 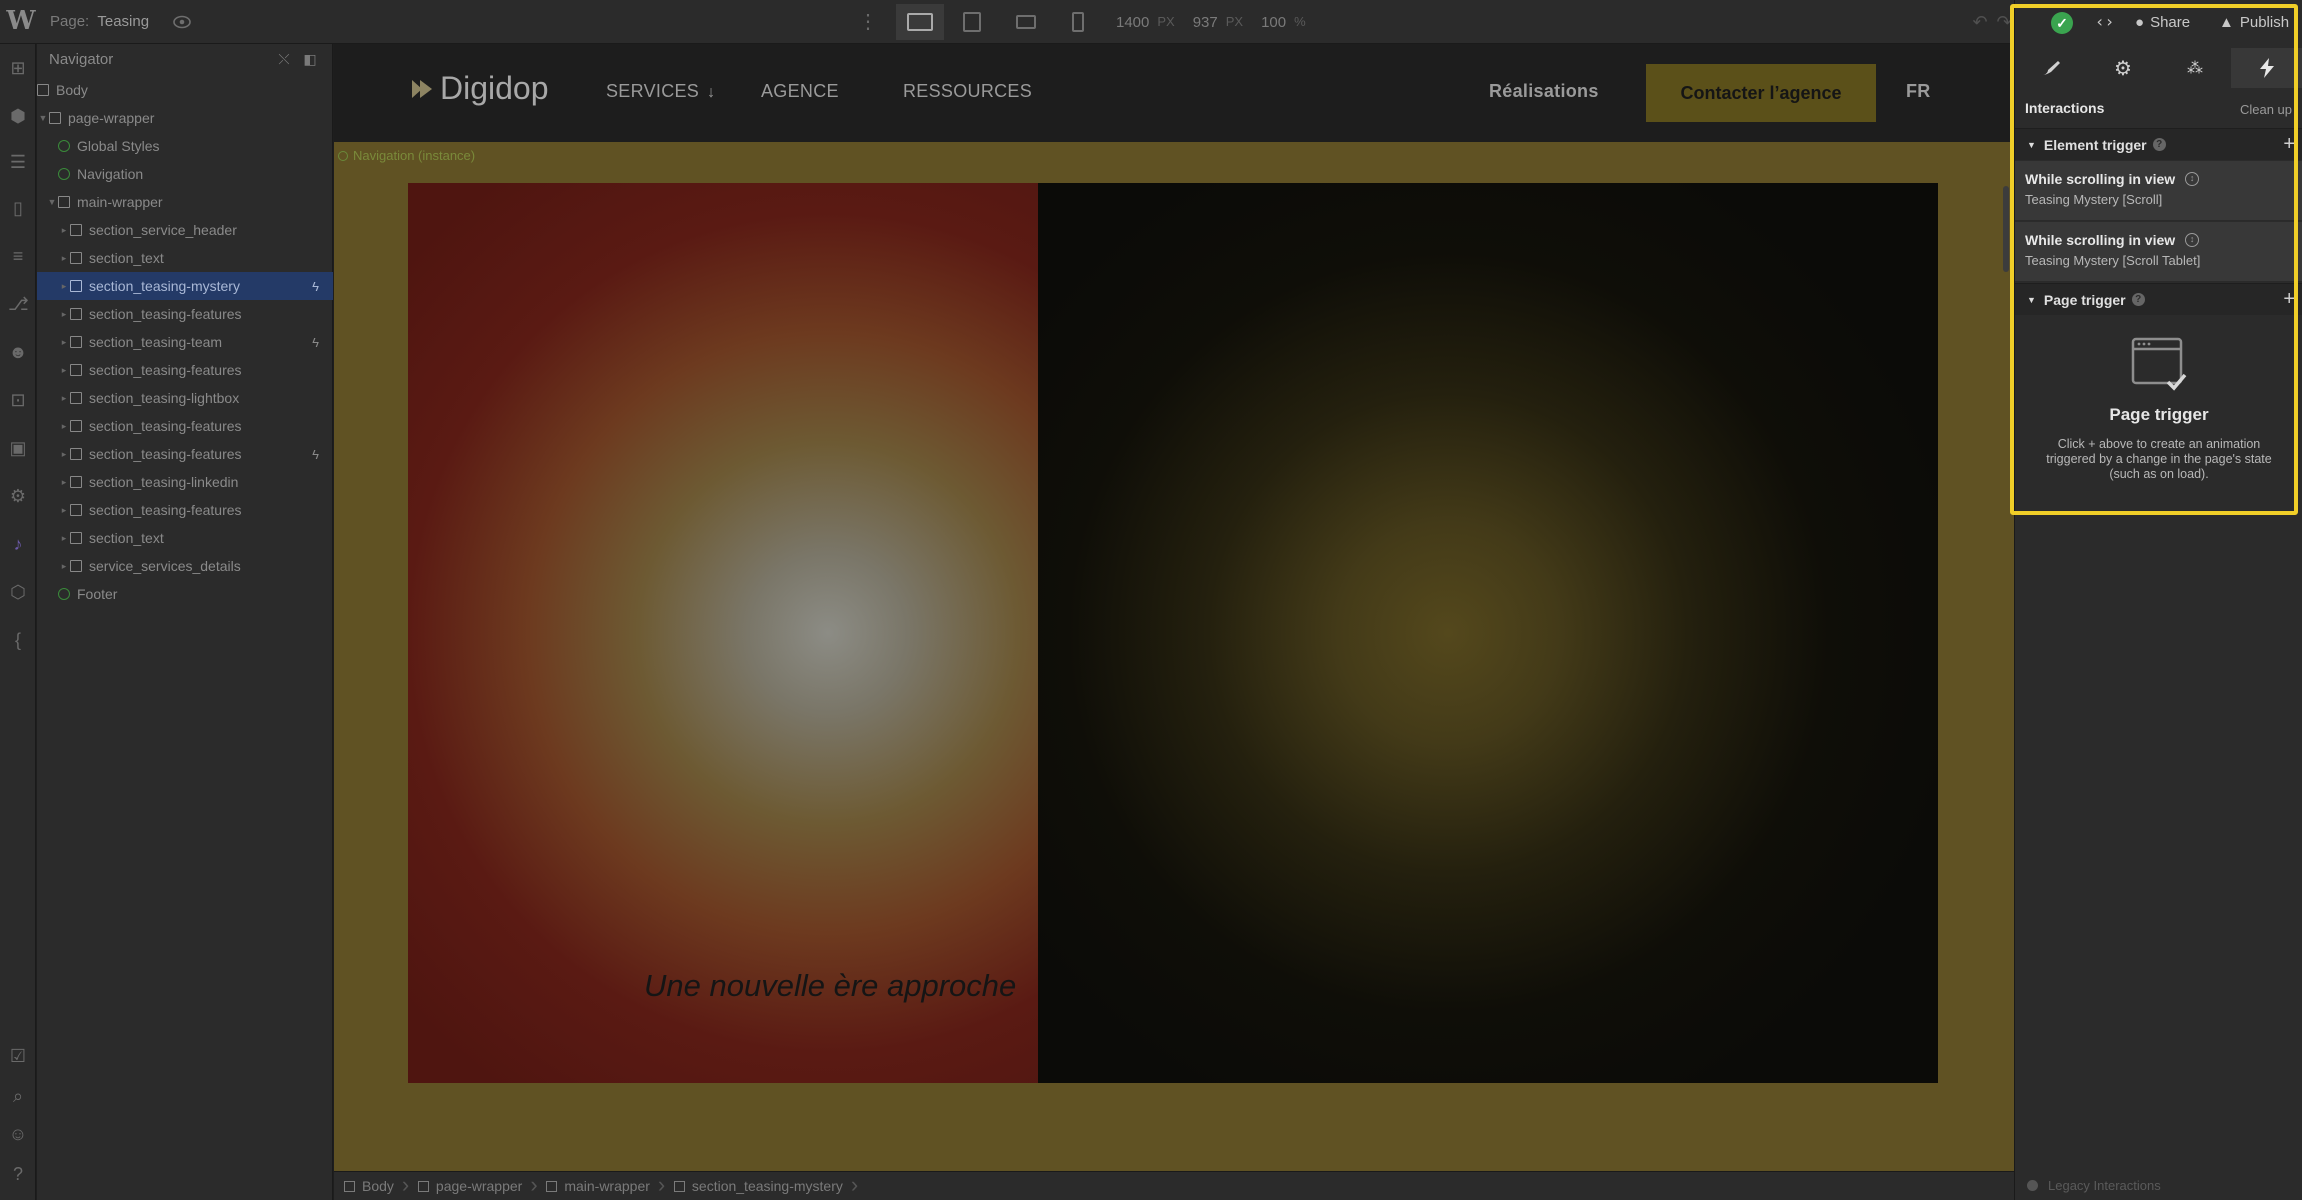 What do you see at coordinates (18, 208) in the screenshot?
I see `pages-icon: ▯` at bounding box center [18, 208].